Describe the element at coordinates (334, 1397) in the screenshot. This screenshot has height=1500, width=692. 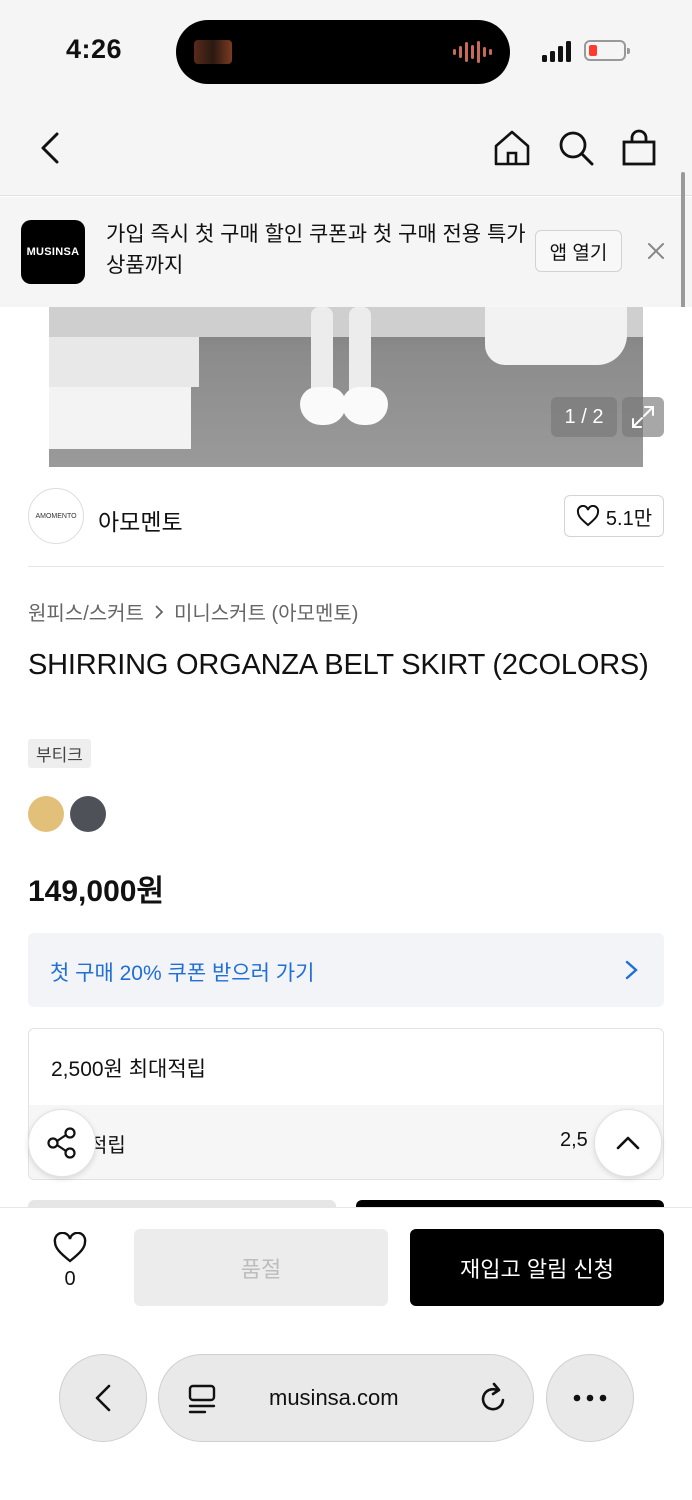
I see `address-url: musinsa.com` at that location.